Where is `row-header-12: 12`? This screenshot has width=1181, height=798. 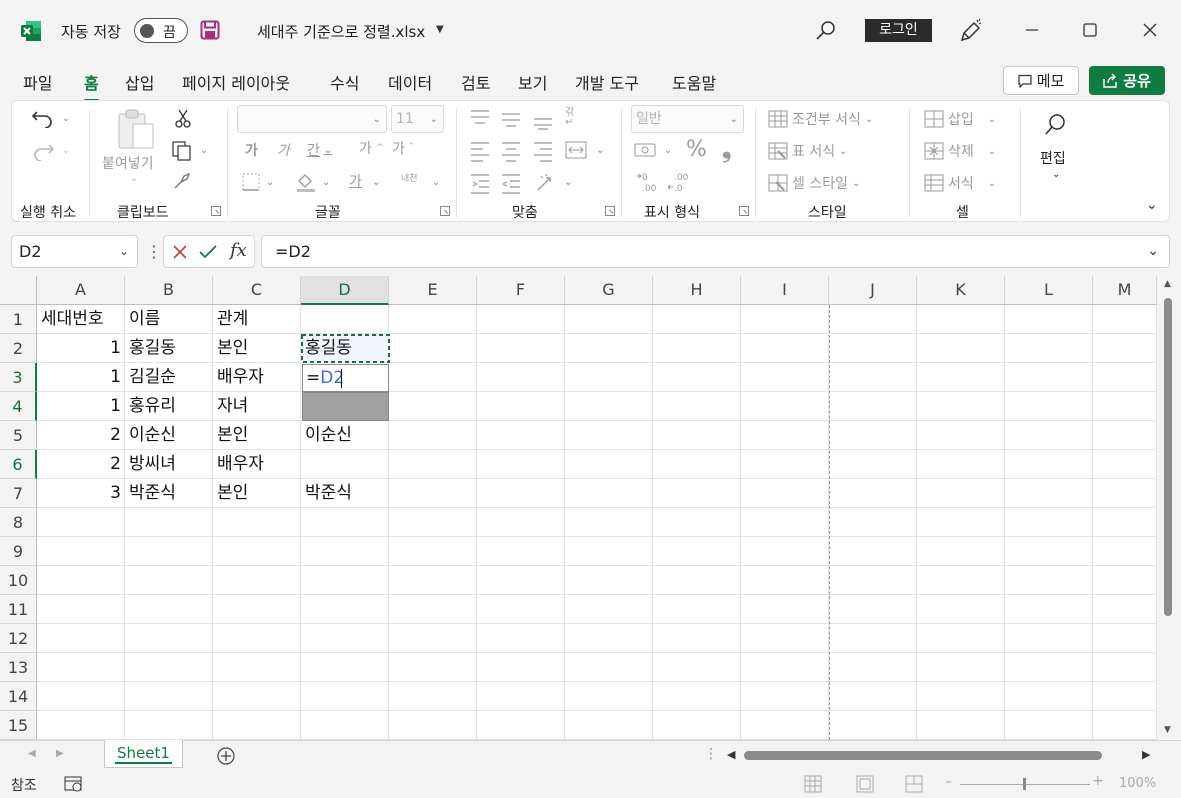
row-header-12: 12 is located at coordinates (18, 638).